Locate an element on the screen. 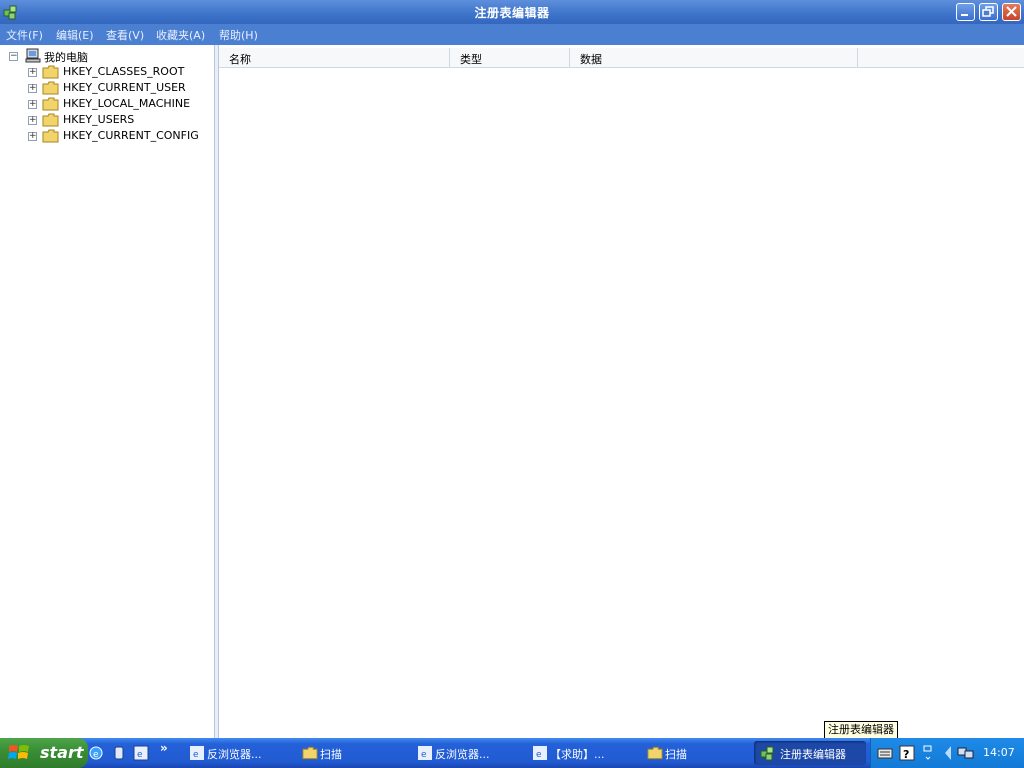 This screenshot has width=1024, height=768. column-header-name: 名称 is located at coordinates (334, 57).